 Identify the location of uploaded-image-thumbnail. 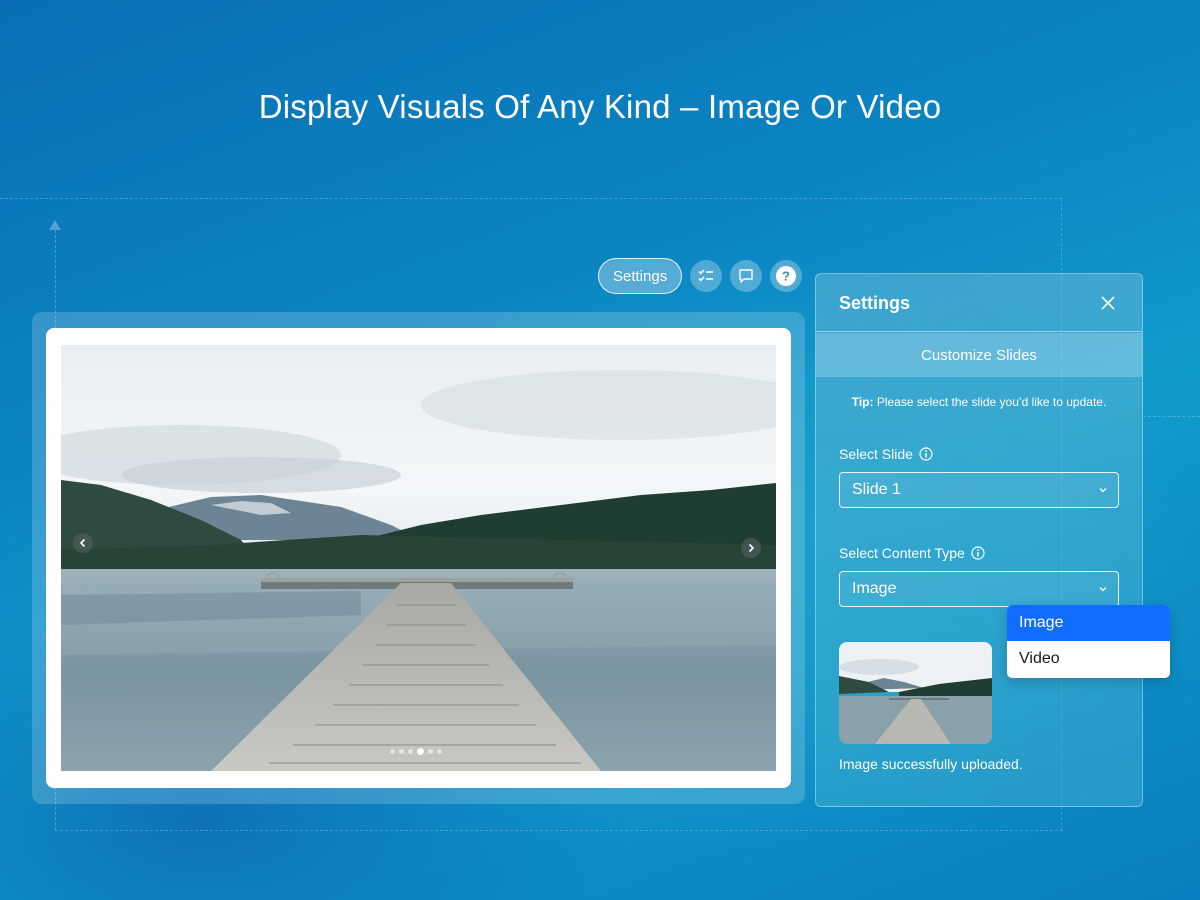
(915, 693).